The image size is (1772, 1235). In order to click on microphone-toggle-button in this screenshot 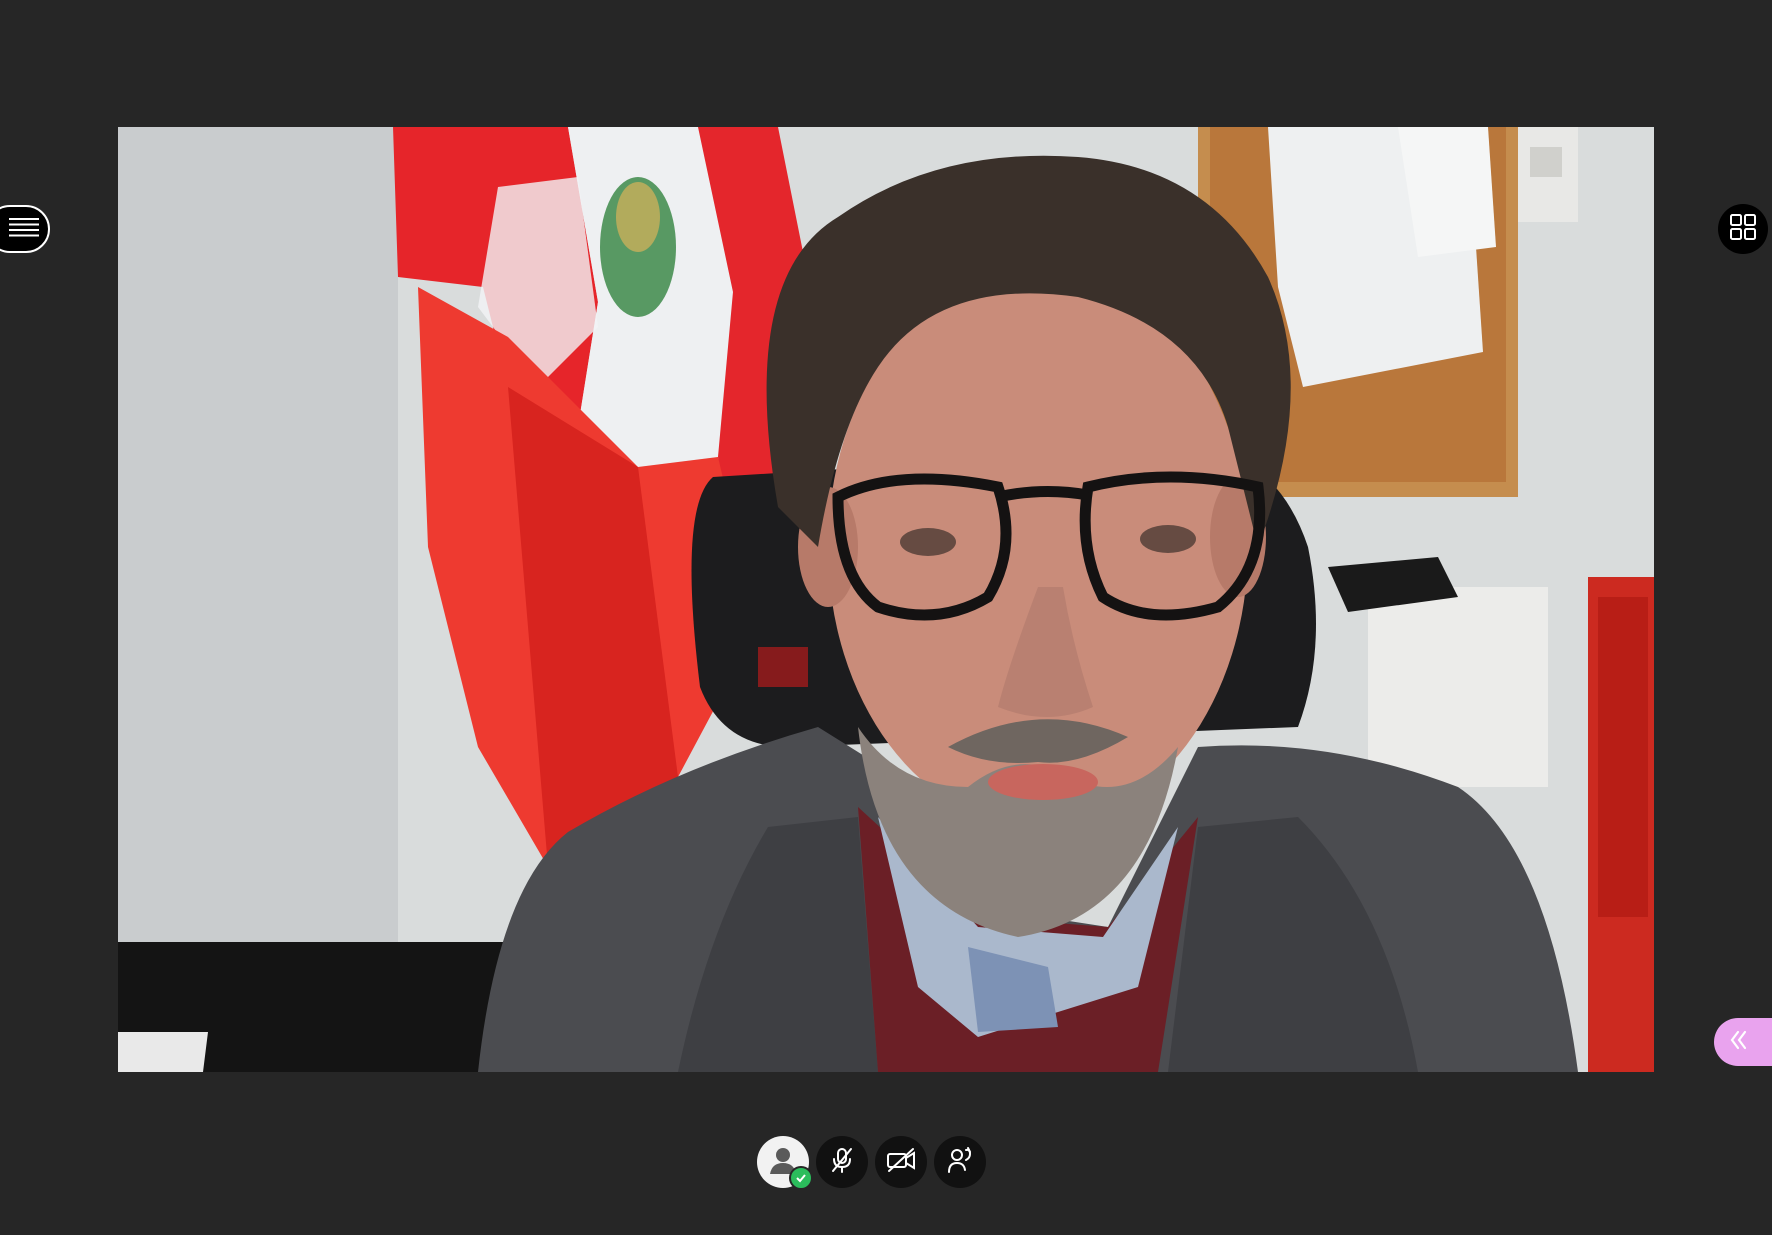, I will do `click(842, 1162)`.